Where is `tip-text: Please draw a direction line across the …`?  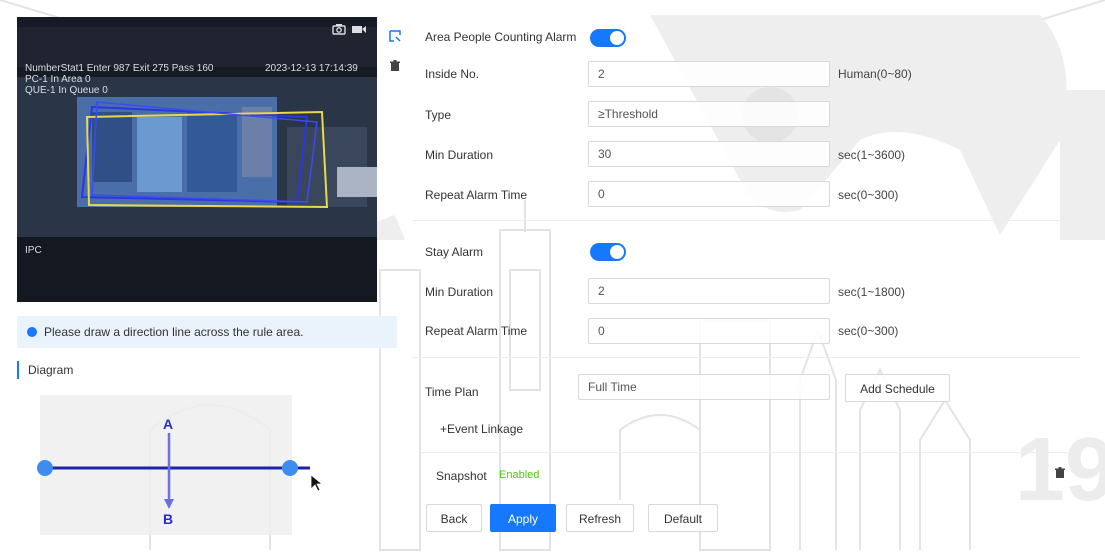 tip-text: Please draw a direction line across the … is located at coordinates (174, 332).